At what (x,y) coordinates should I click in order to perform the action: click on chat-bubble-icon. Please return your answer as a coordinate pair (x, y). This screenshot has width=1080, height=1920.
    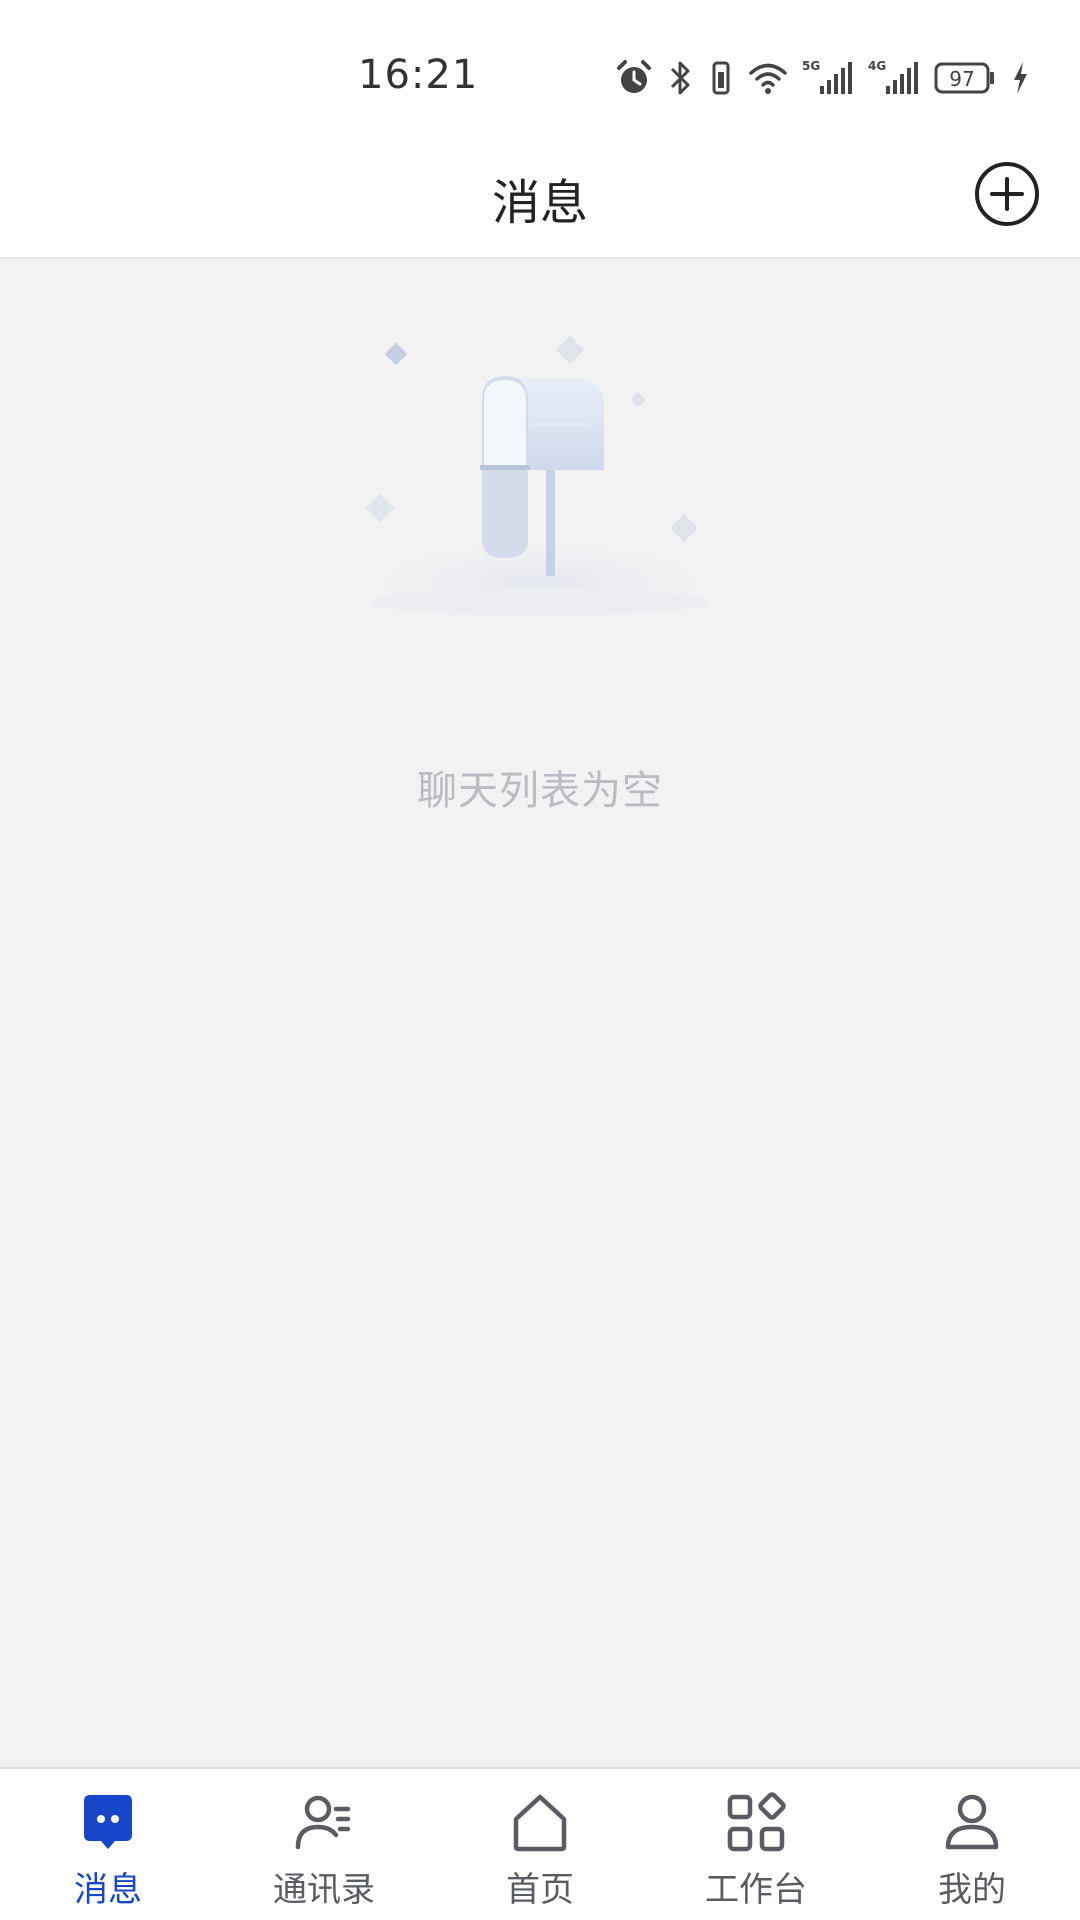
    Looking at the image, I should click on (108, 1822).